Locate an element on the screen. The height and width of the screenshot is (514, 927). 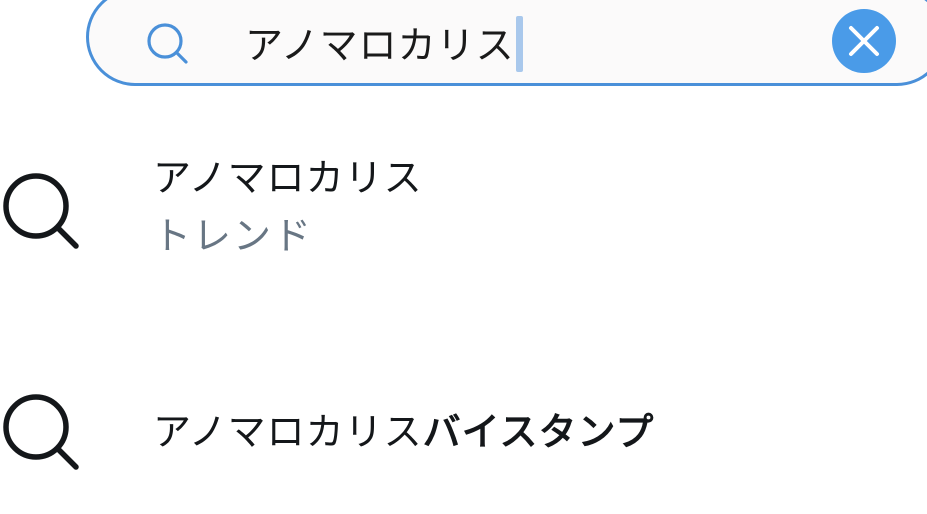
close-icon is located at coordinates (864, 41).